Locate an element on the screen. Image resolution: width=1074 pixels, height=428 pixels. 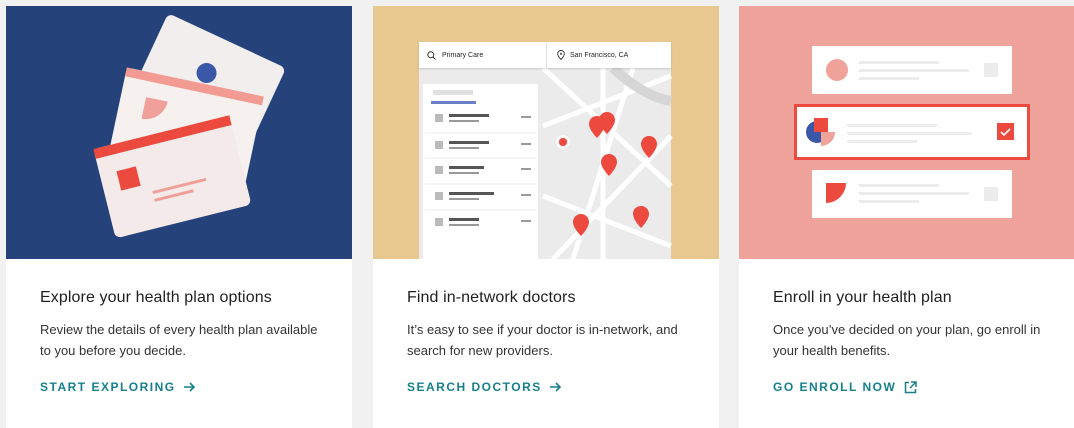
mock-search-location: San Francisco, CA is located at coordinates (599, 55).